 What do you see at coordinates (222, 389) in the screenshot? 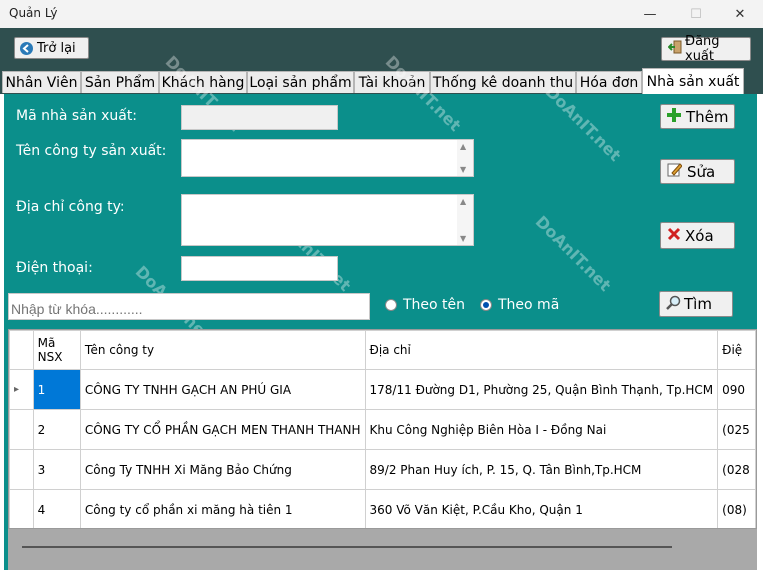
I see `cell-company: CÔNG TY TNHH GẠCH AN PHÚ GIA` at bounding box center [222, 389].